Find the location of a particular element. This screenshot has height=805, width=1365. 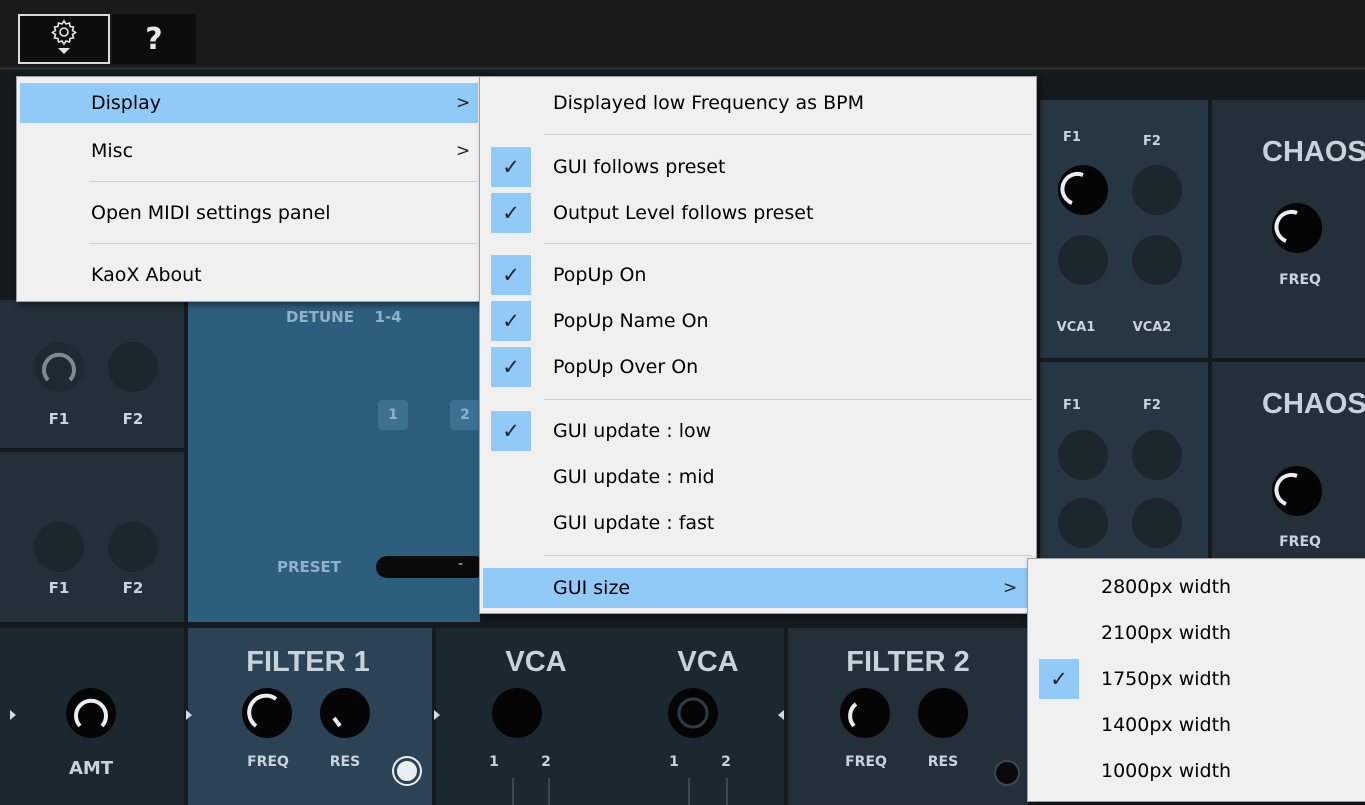

chaos-freq-label: FREQ is located at coordinates (1300, 542).